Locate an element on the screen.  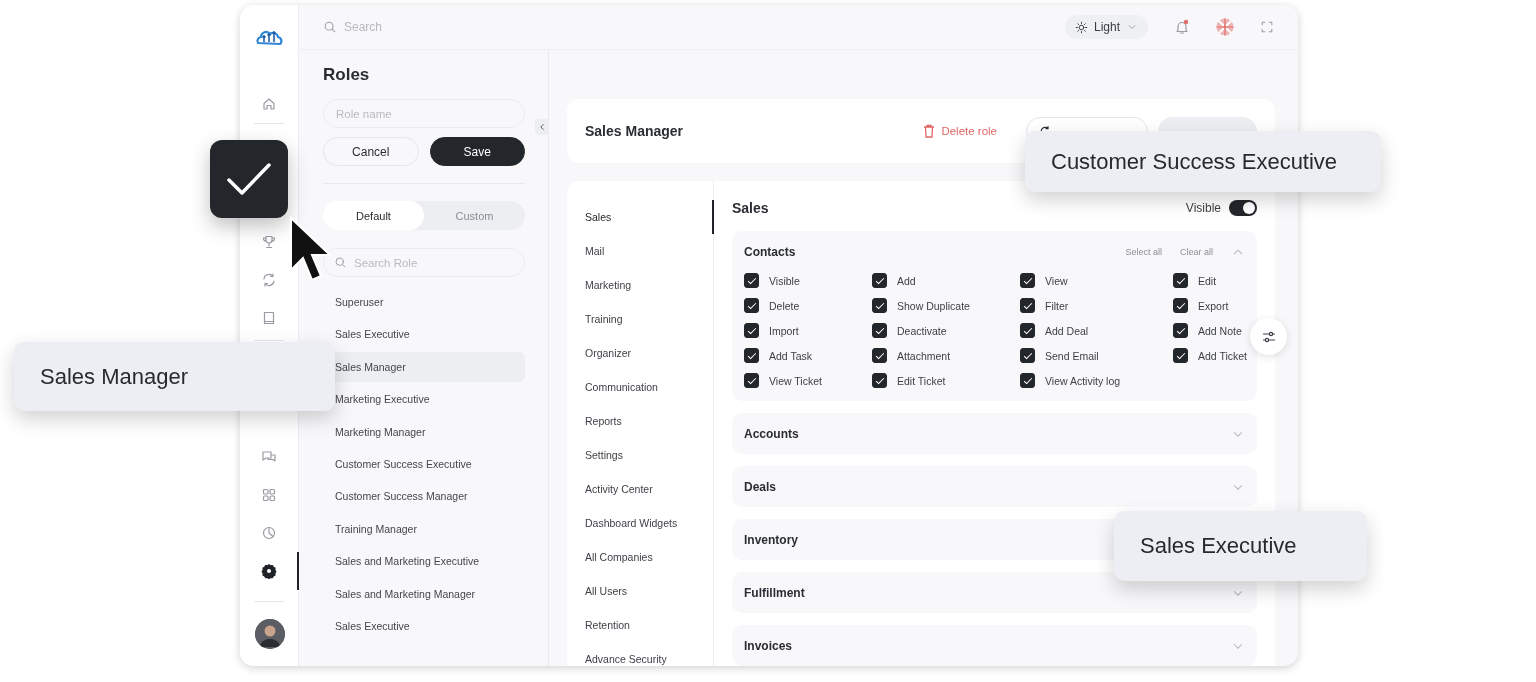
trophy-icon is located at coordinates (269, 242).